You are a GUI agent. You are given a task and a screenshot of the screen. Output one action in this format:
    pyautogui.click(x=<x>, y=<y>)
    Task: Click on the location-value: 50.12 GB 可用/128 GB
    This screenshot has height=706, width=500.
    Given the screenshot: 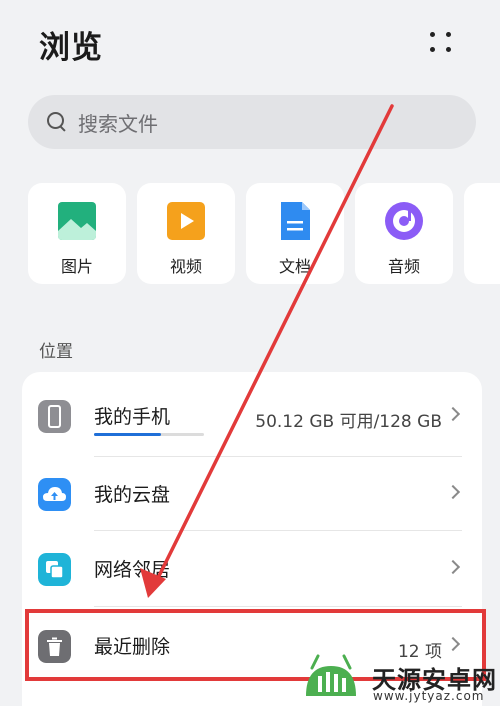 What is the action you would take?
    pyautogui.click(x=348, y=422)
    